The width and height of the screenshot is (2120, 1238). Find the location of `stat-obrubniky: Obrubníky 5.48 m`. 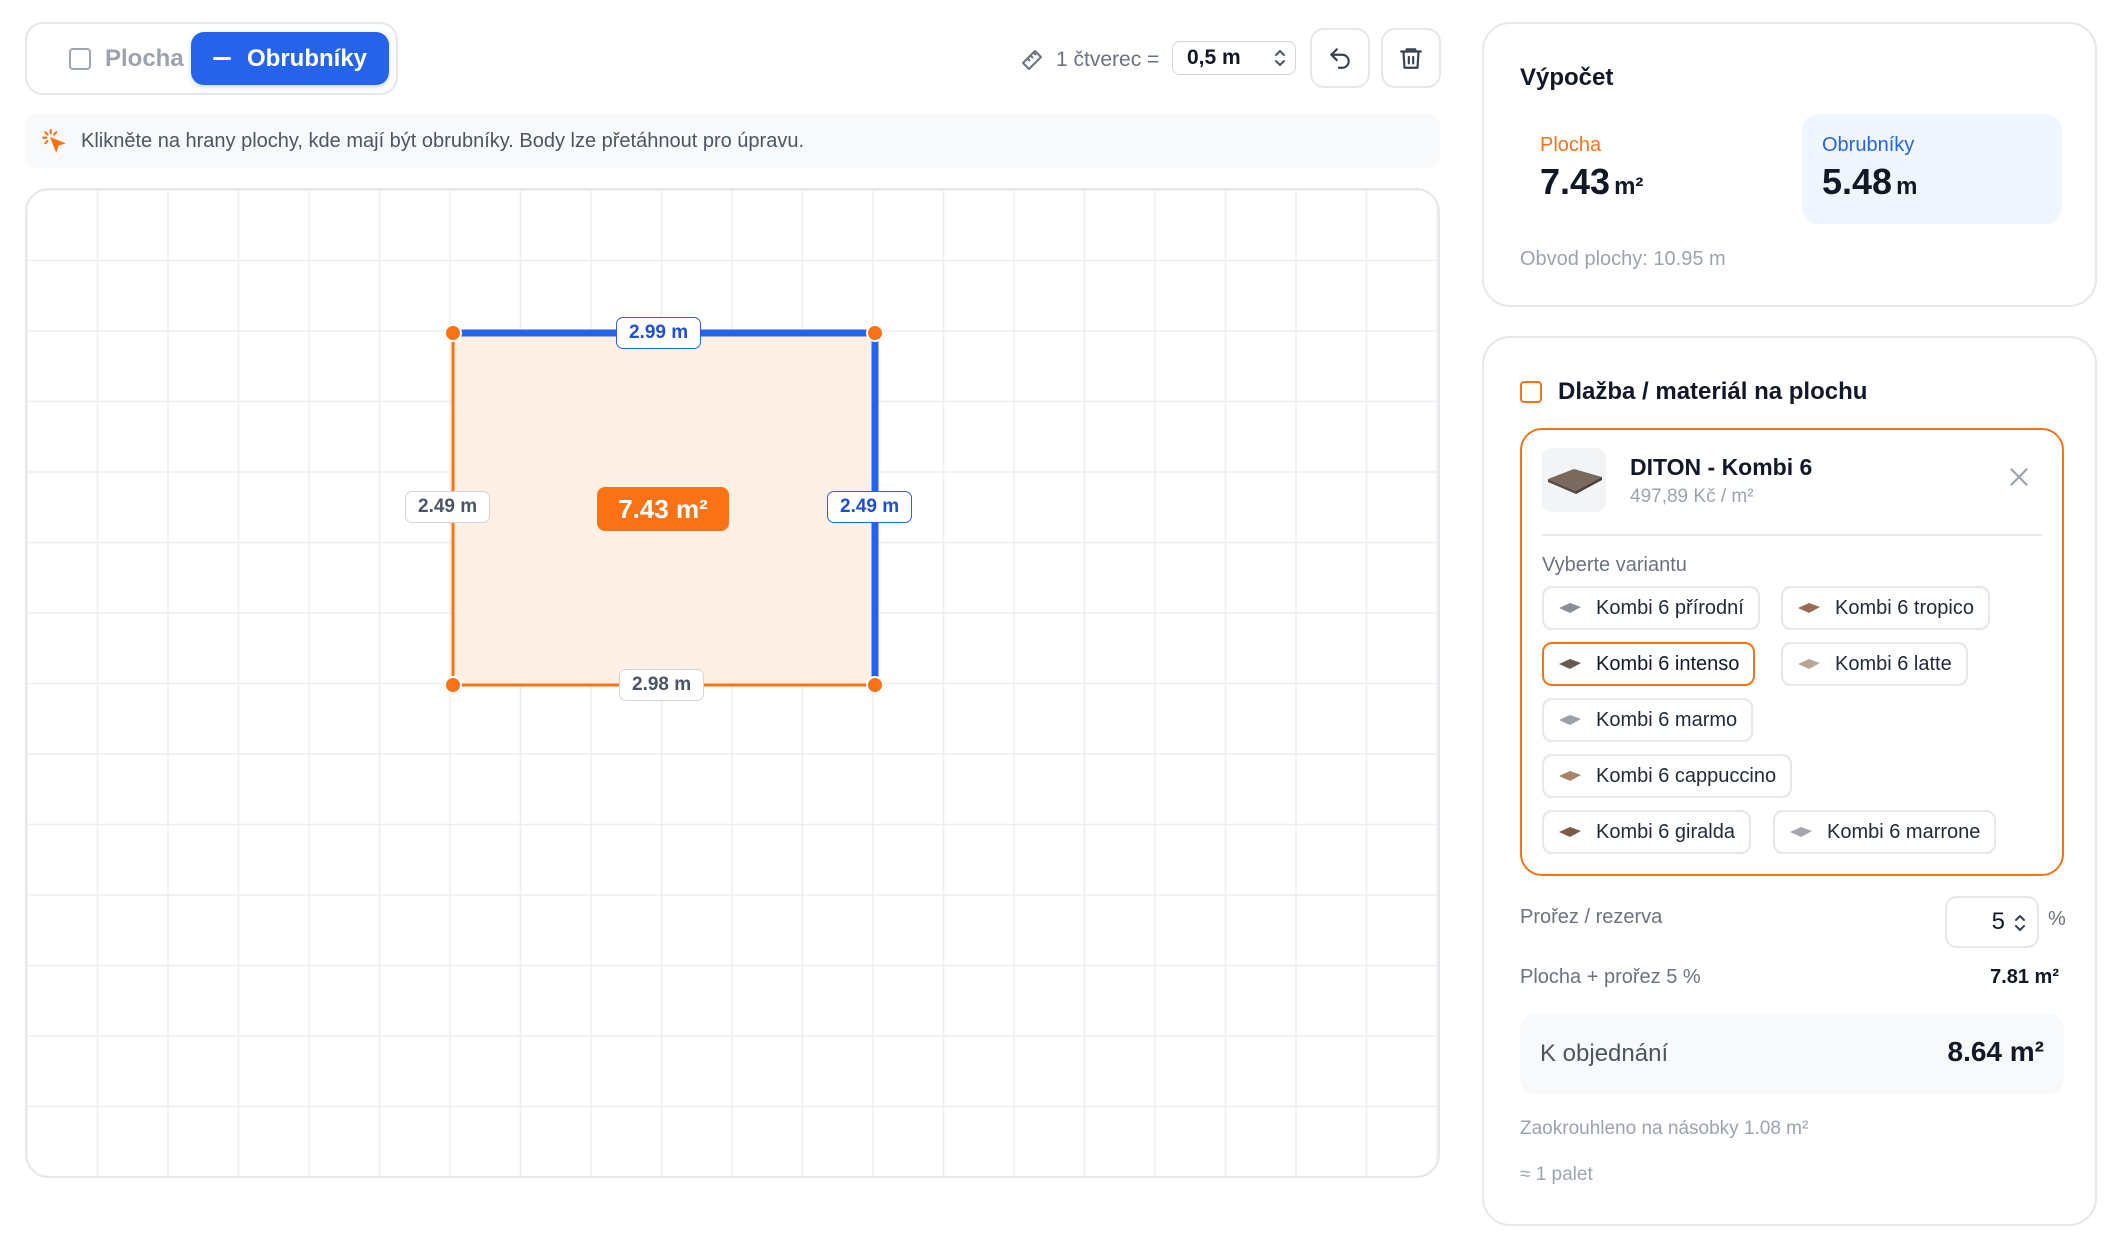

stat-obrubniky: Obrubníky 5.48 m is located at coordinates (1932, 169).